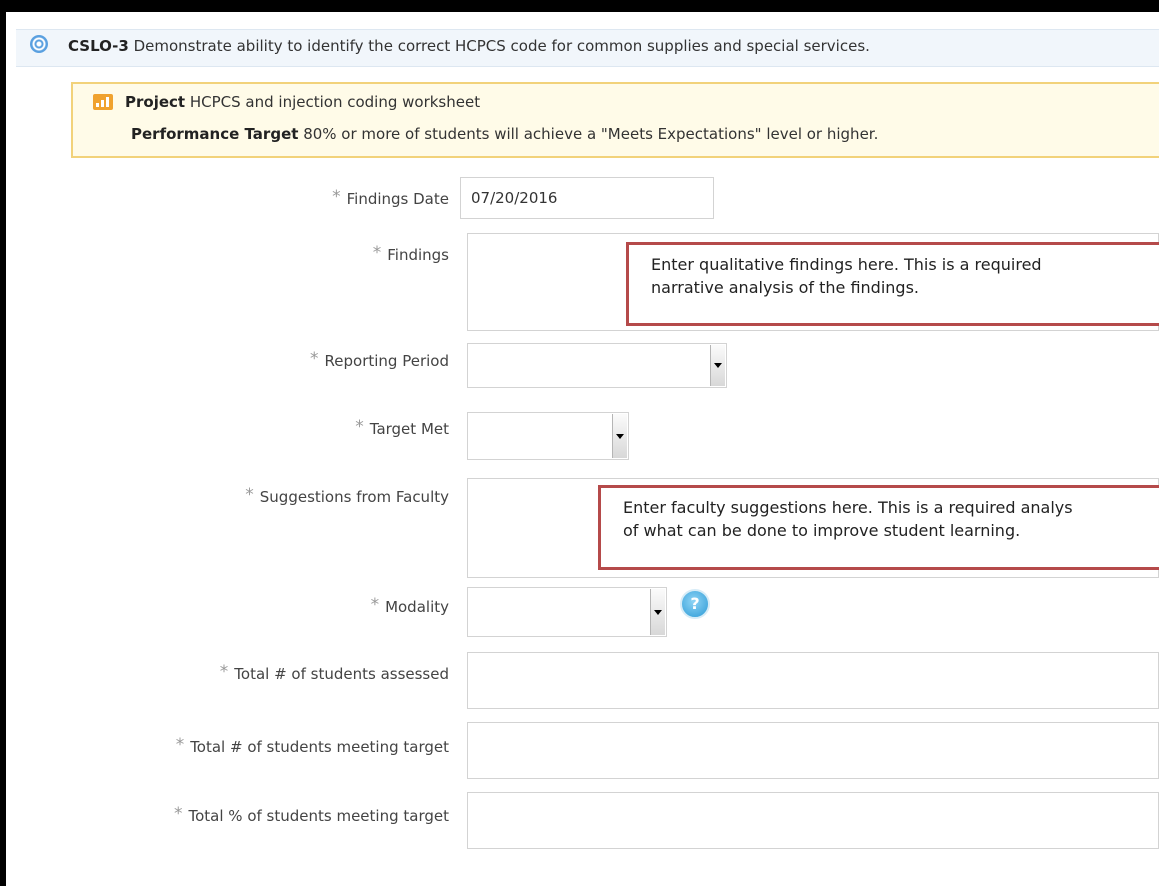 This screenshot has height=886, width=1159. Describe the element at coordinates (402, 427) in the screenshot. I see `target-met-label: * Target Met` at that location.